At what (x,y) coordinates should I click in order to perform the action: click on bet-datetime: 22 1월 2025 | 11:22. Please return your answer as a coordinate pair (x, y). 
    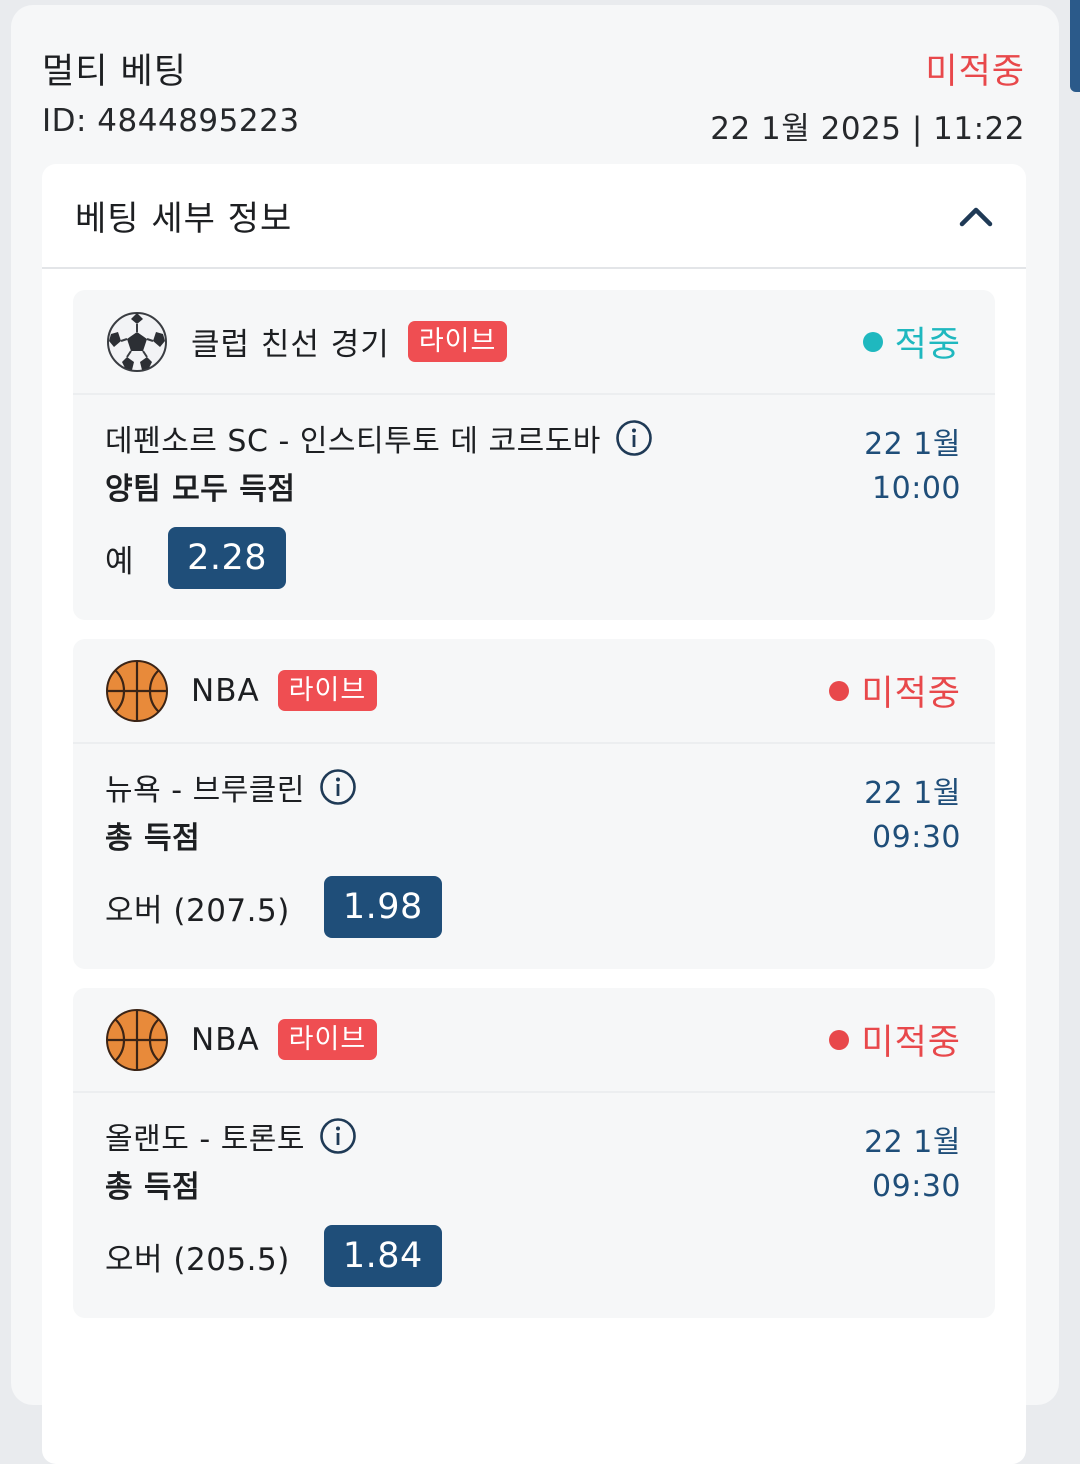
    Looking at the image, I should click on (867, 129).